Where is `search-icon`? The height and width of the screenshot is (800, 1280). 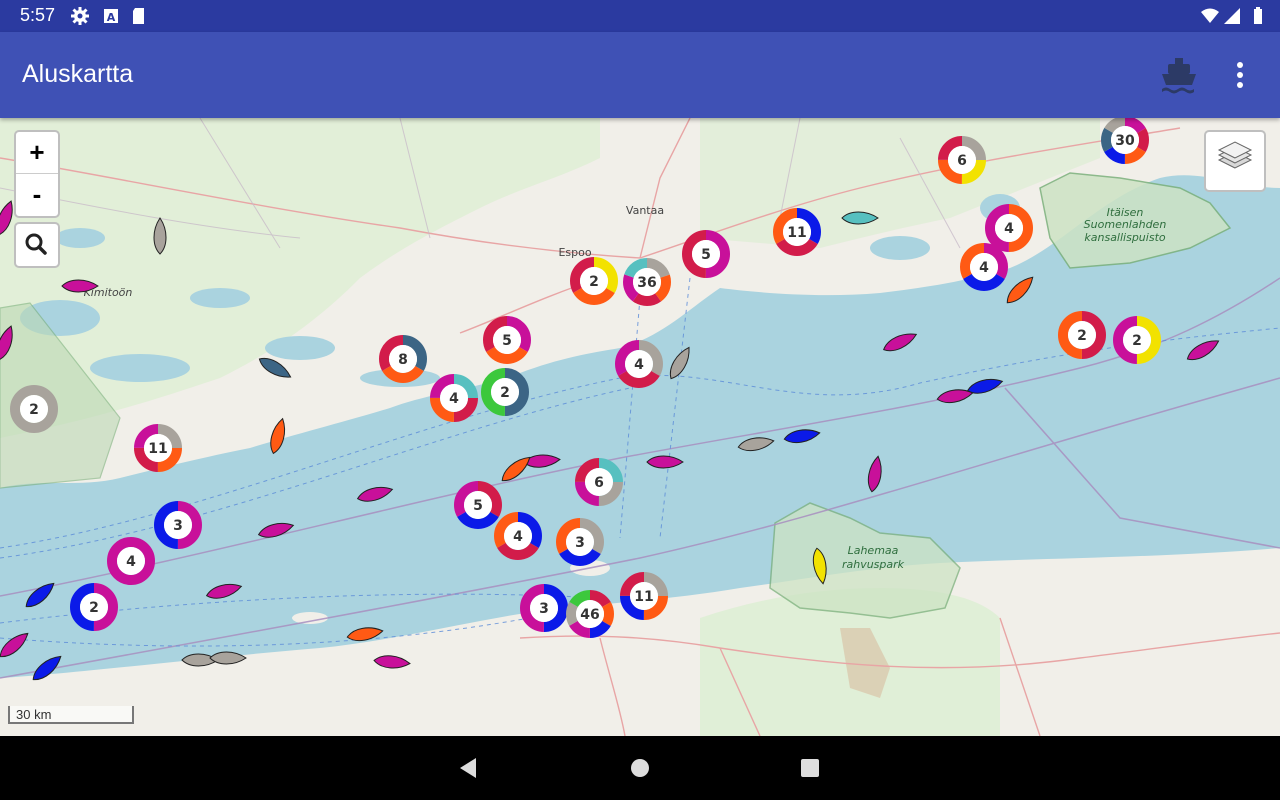 search-icon is located at coordinates (36, 244).